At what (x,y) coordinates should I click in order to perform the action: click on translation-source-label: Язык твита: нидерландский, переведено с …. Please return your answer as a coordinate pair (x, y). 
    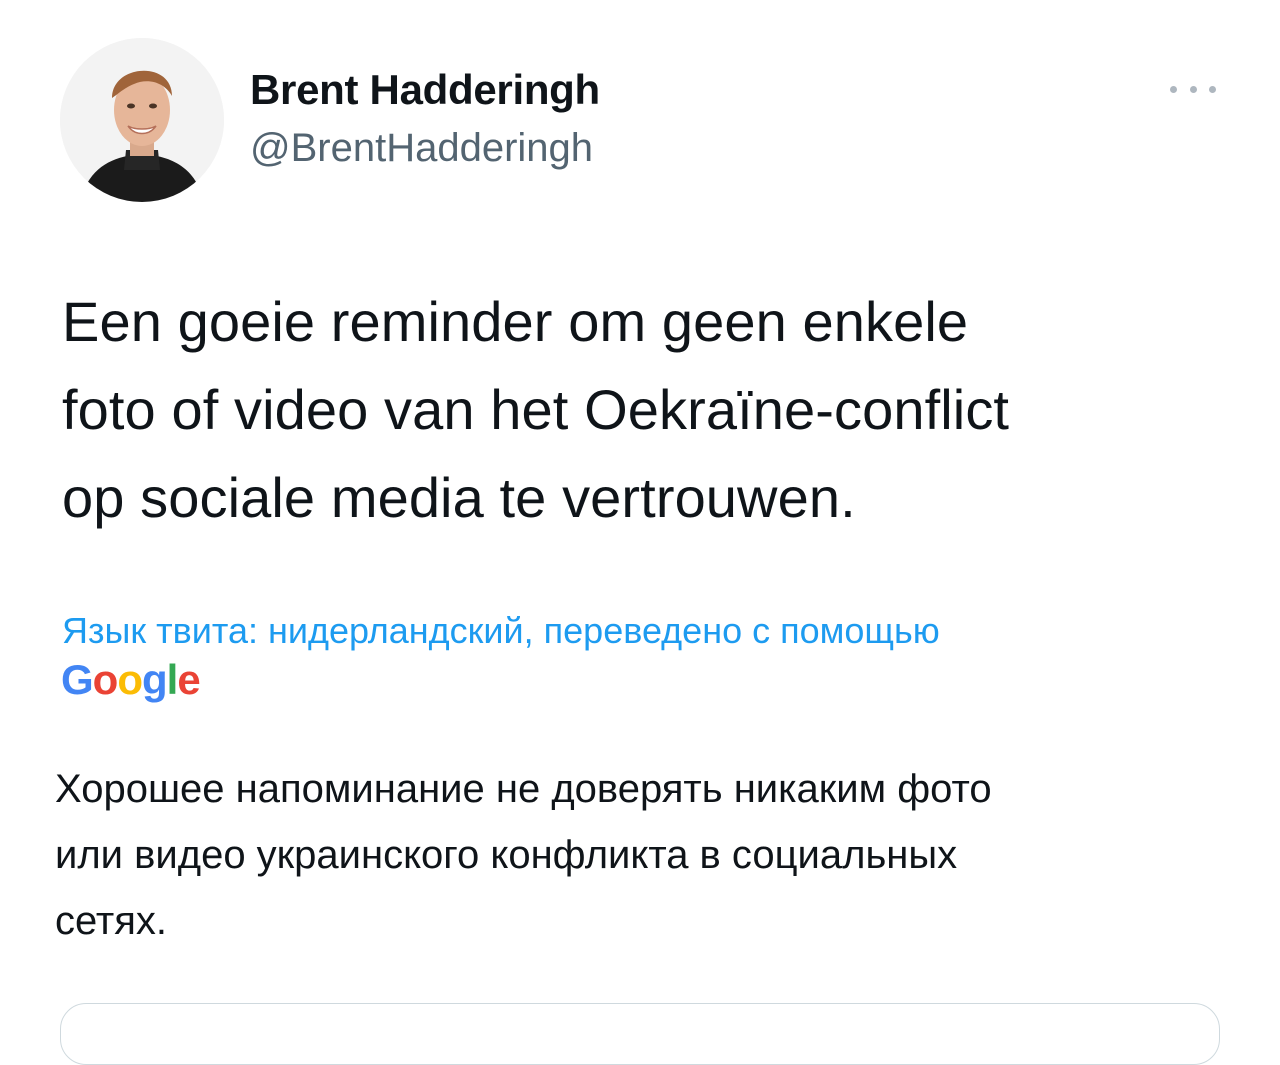
    Looking at the image, I should click on (501, 631).